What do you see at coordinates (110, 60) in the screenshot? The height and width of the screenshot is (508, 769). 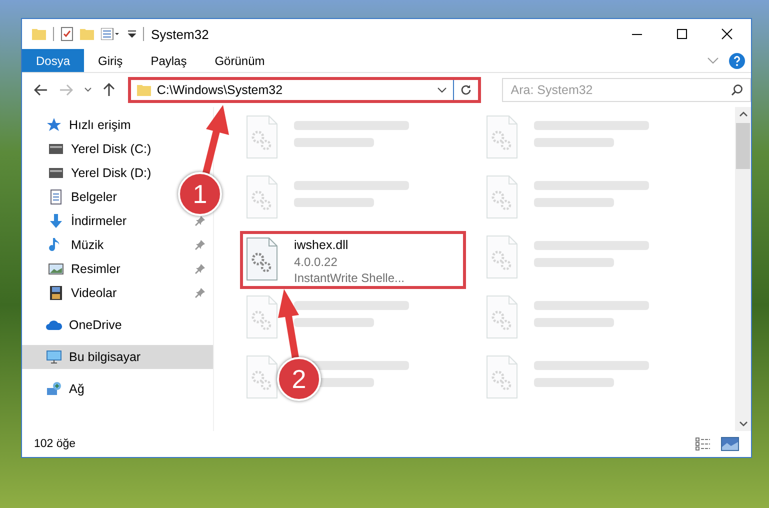 I see `ribbon-tab: Giriş` at bounding box center [110, 60].